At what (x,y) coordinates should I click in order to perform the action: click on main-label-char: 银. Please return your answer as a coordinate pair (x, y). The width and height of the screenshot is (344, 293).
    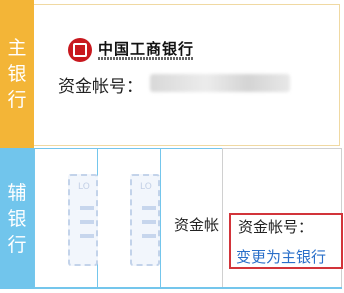
    Looking at the image, I should click on (17, 74).